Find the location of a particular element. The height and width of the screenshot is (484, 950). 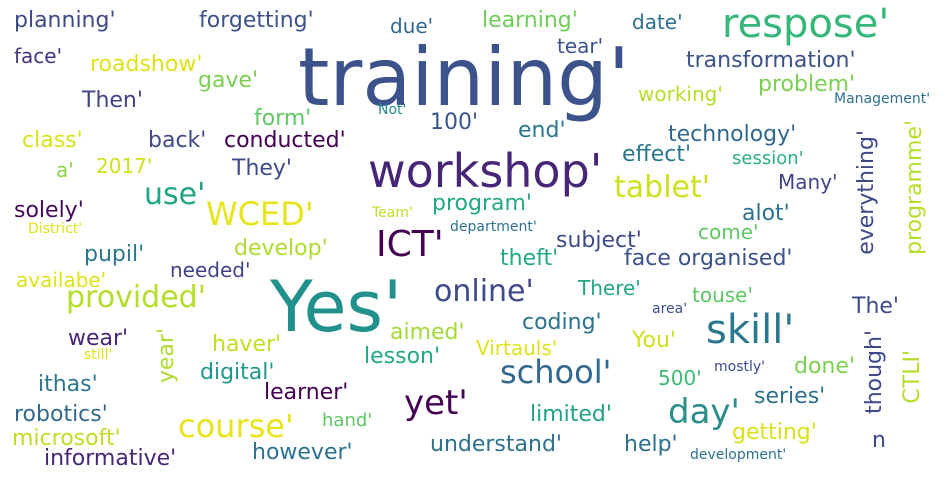

word: development' is located at coordinates (738, 455).